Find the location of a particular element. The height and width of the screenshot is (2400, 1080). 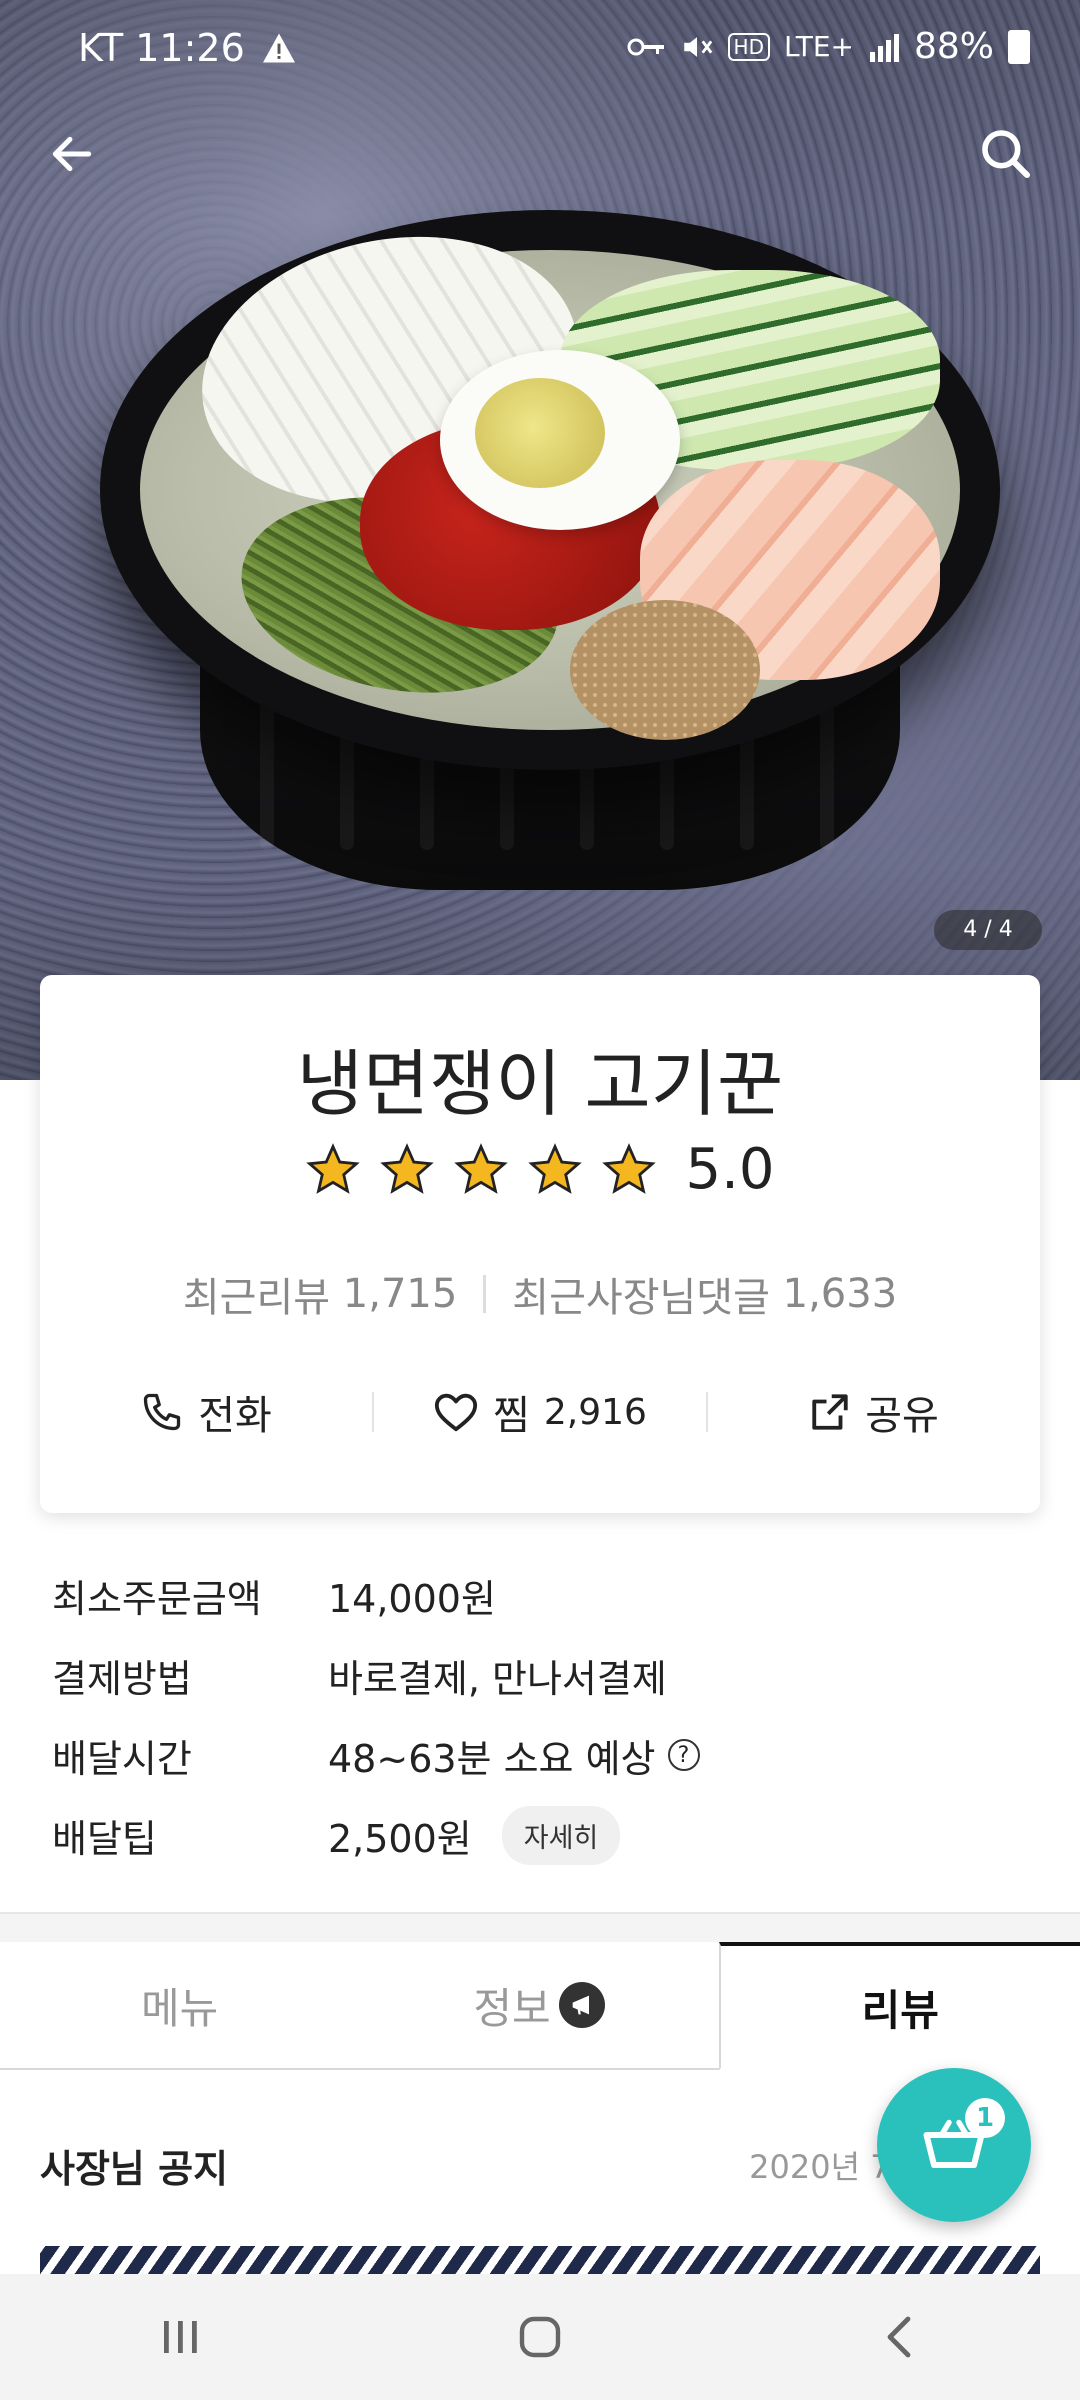

home-icon is located at coordinates (540, 2337).